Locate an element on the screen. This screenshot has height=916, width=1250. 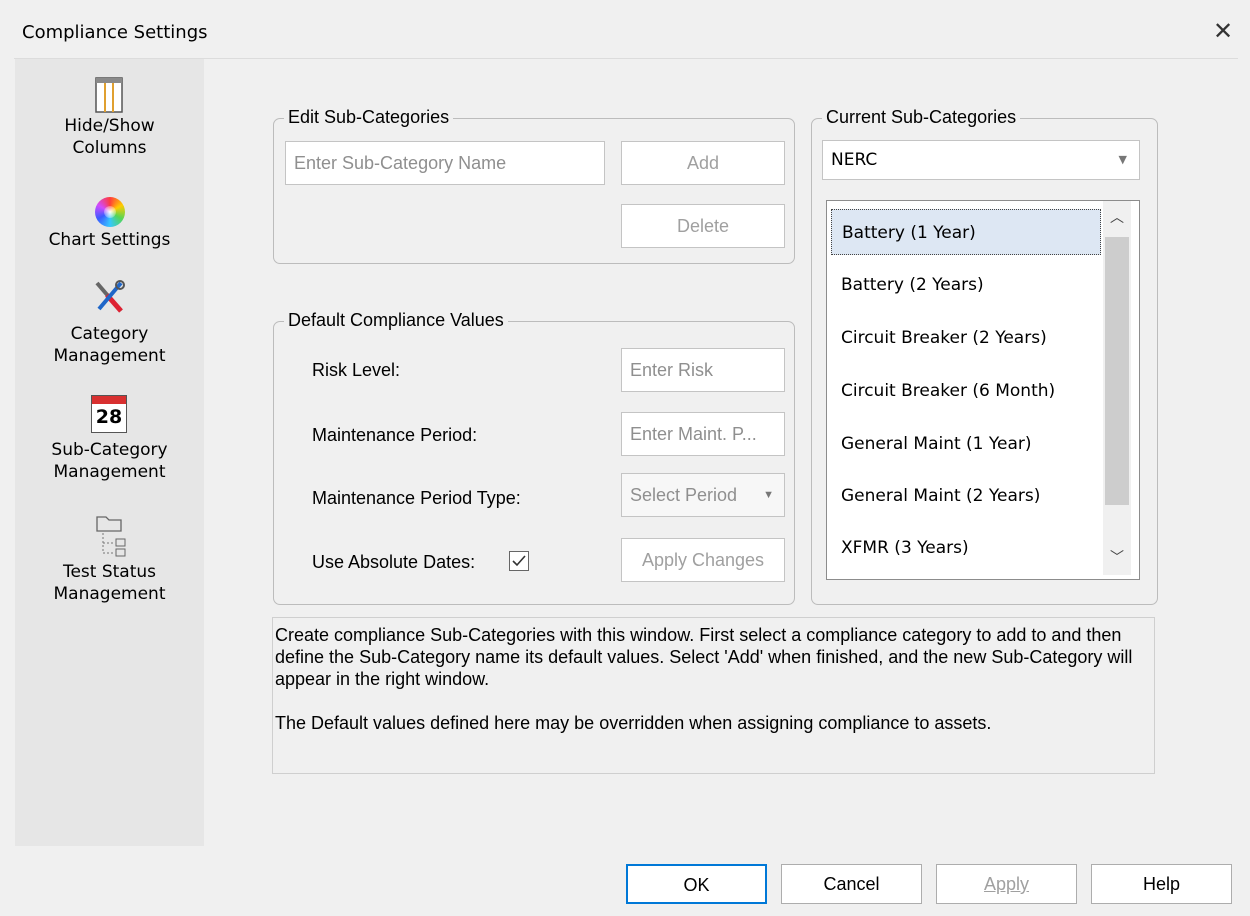
list-item: Circuit Breaker (2 Years) is located at coordinates (966, 338).